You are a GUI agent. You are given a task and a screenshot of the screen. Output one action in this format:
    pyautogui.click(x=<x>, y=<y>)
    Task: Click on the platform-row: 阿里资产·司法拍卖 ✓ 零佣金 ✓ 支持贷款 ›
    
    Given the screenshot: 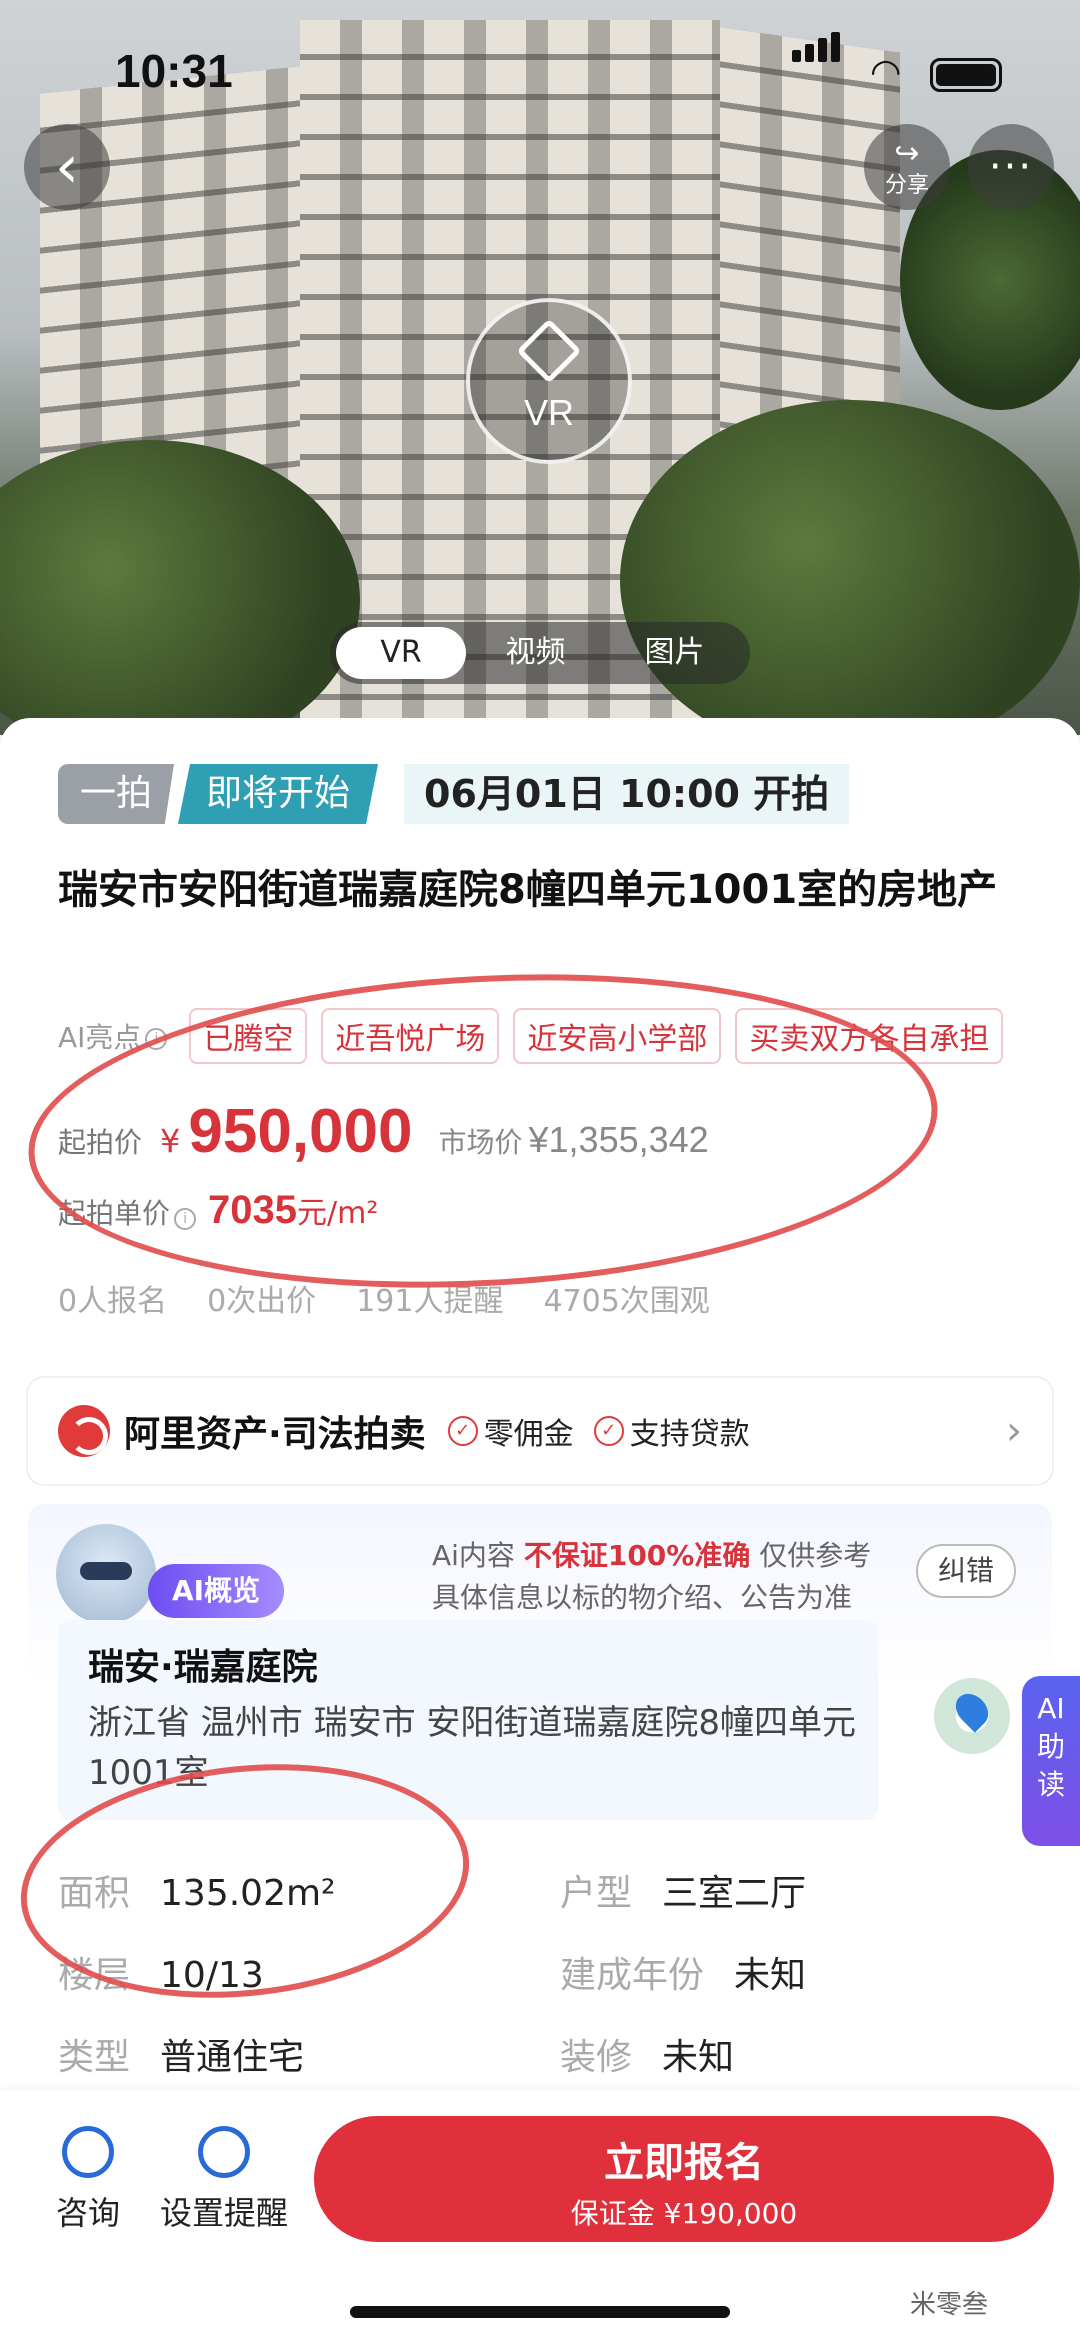 What is the action you would take?
    pyautogui.click(x=540, y=1431)
    